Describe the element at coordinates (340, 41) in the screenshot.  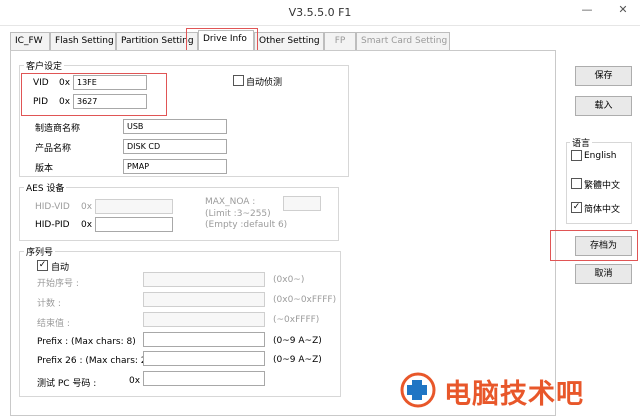
I see `tab-fp: FP` at that location.